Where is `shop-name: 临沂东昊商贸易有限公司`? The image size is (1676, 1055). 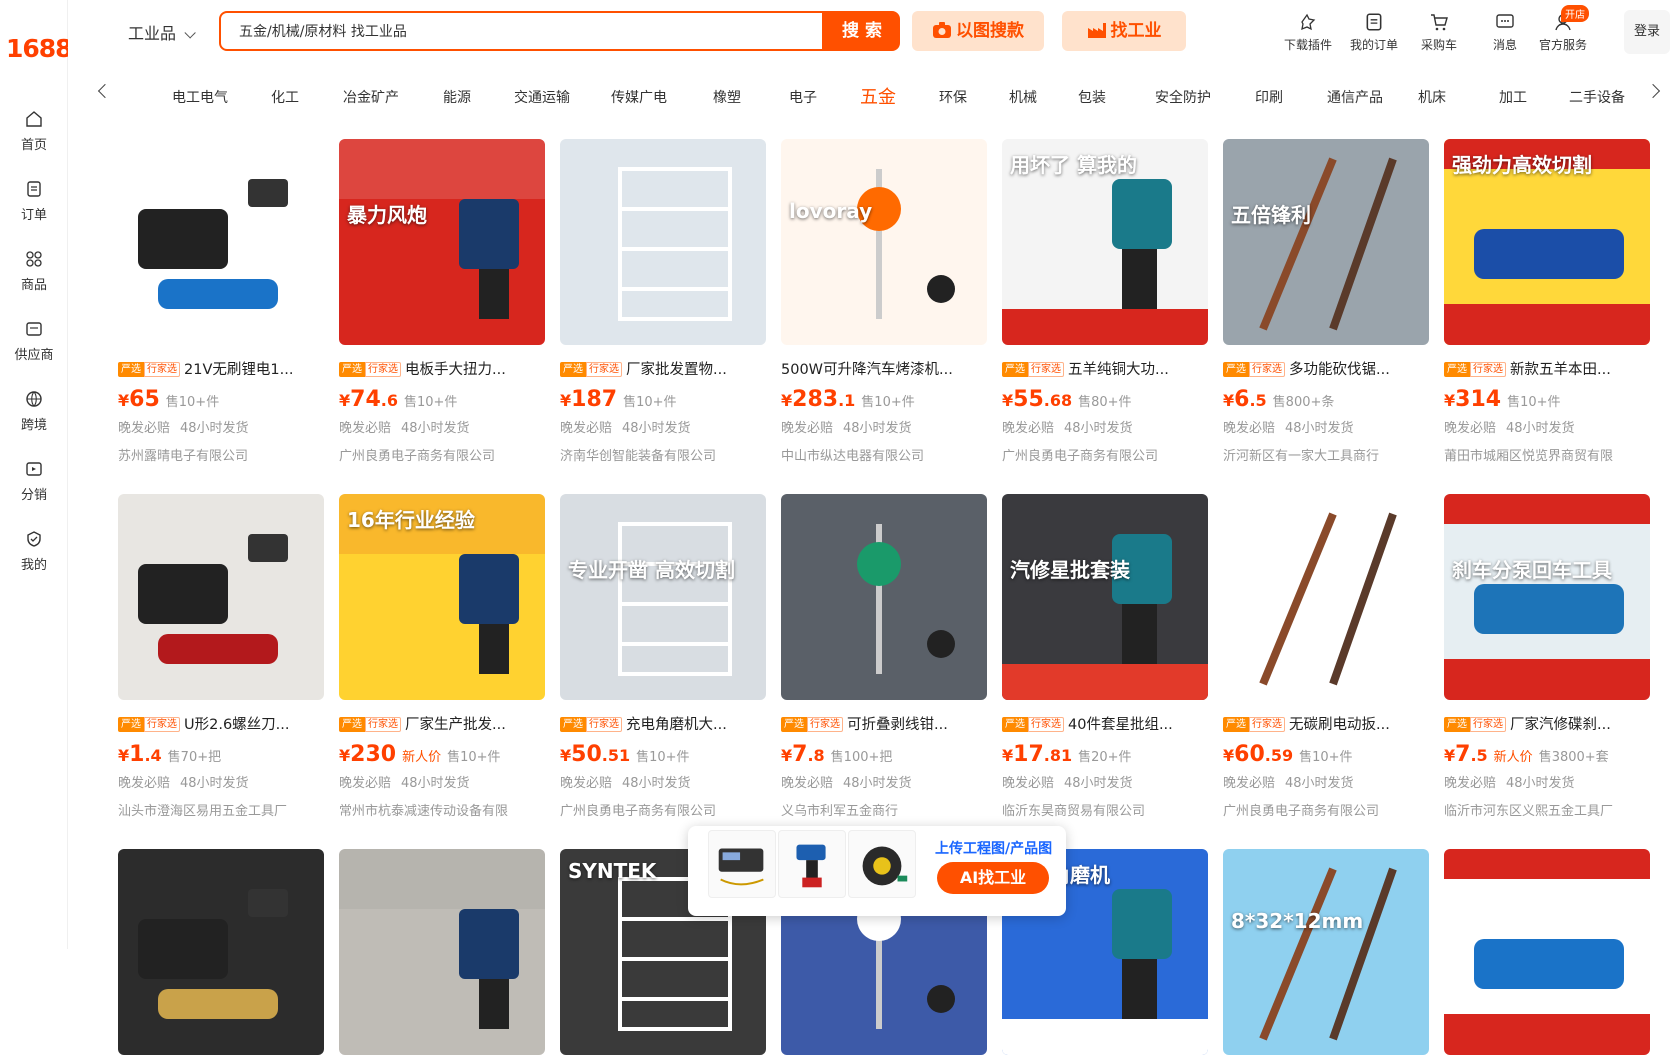 shop-name: 临沂东昊商贸易有限公司 is located at coordinates (1105, 809).